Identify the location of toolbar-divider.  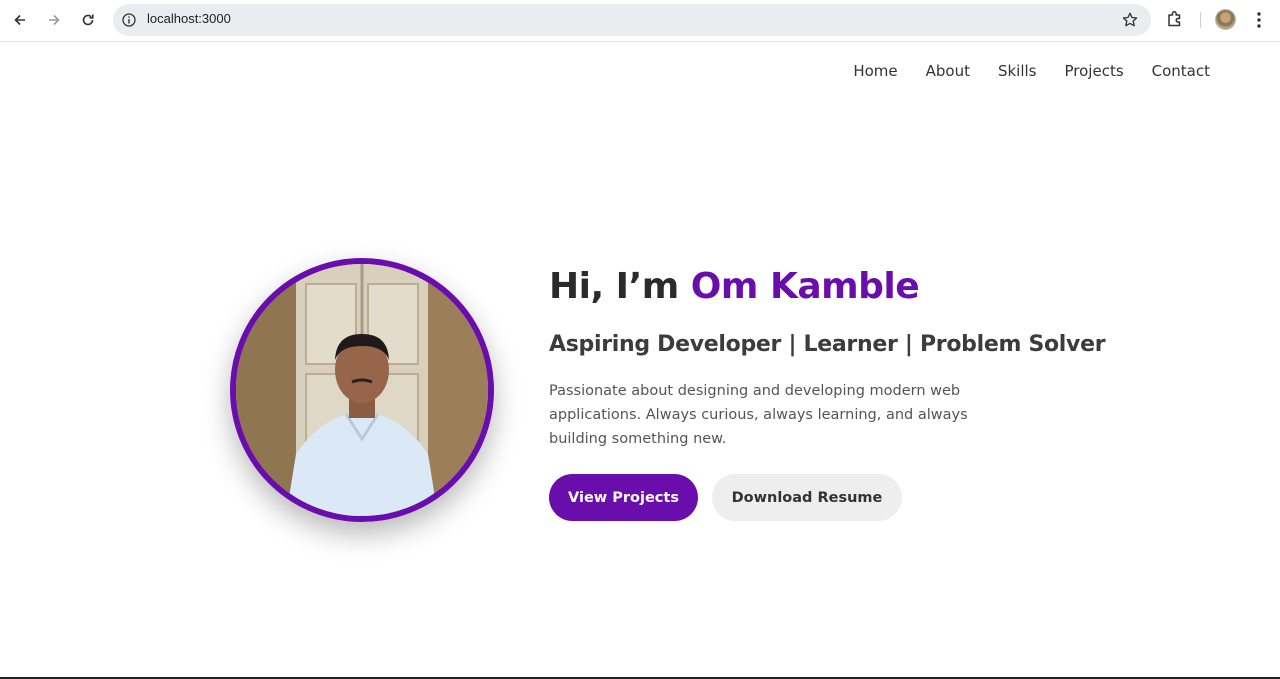
(1200, 20).